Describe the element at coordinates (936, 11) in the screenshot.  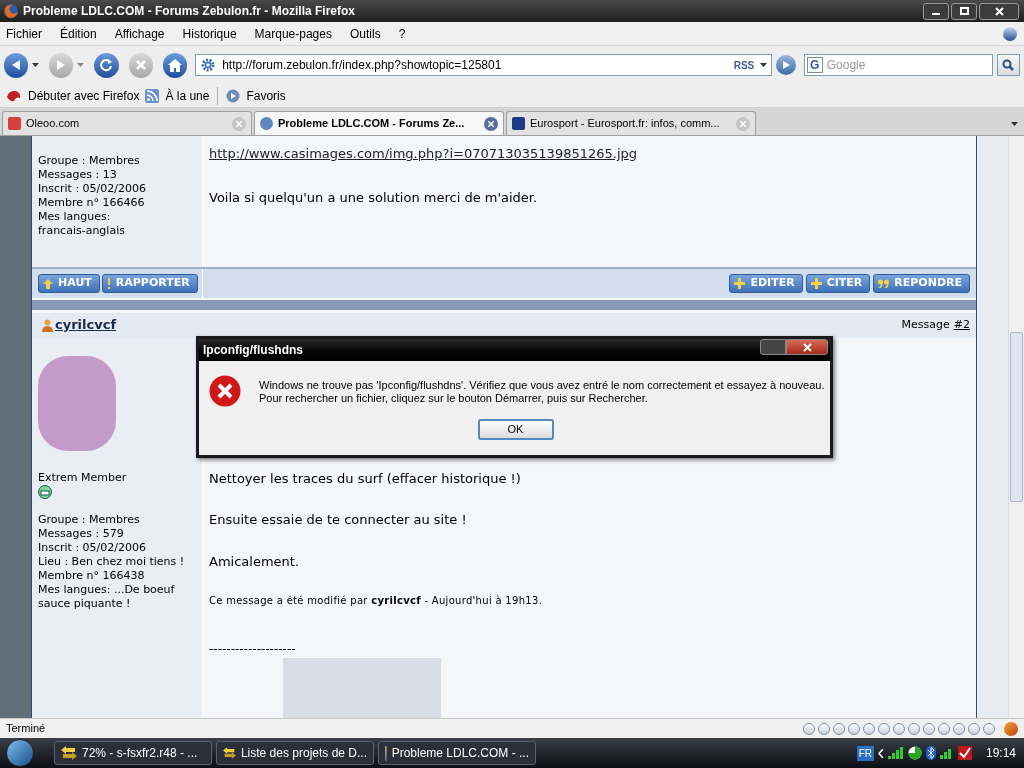
I see `minimize-button` at that location.